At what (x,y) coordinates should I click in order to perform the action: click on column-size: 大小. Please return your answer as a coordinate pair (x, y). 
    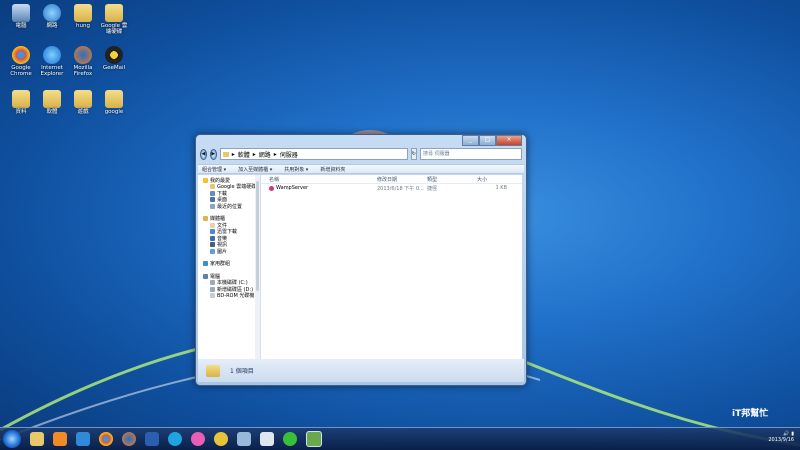
    Looking at the image, I should click on (492, 179).